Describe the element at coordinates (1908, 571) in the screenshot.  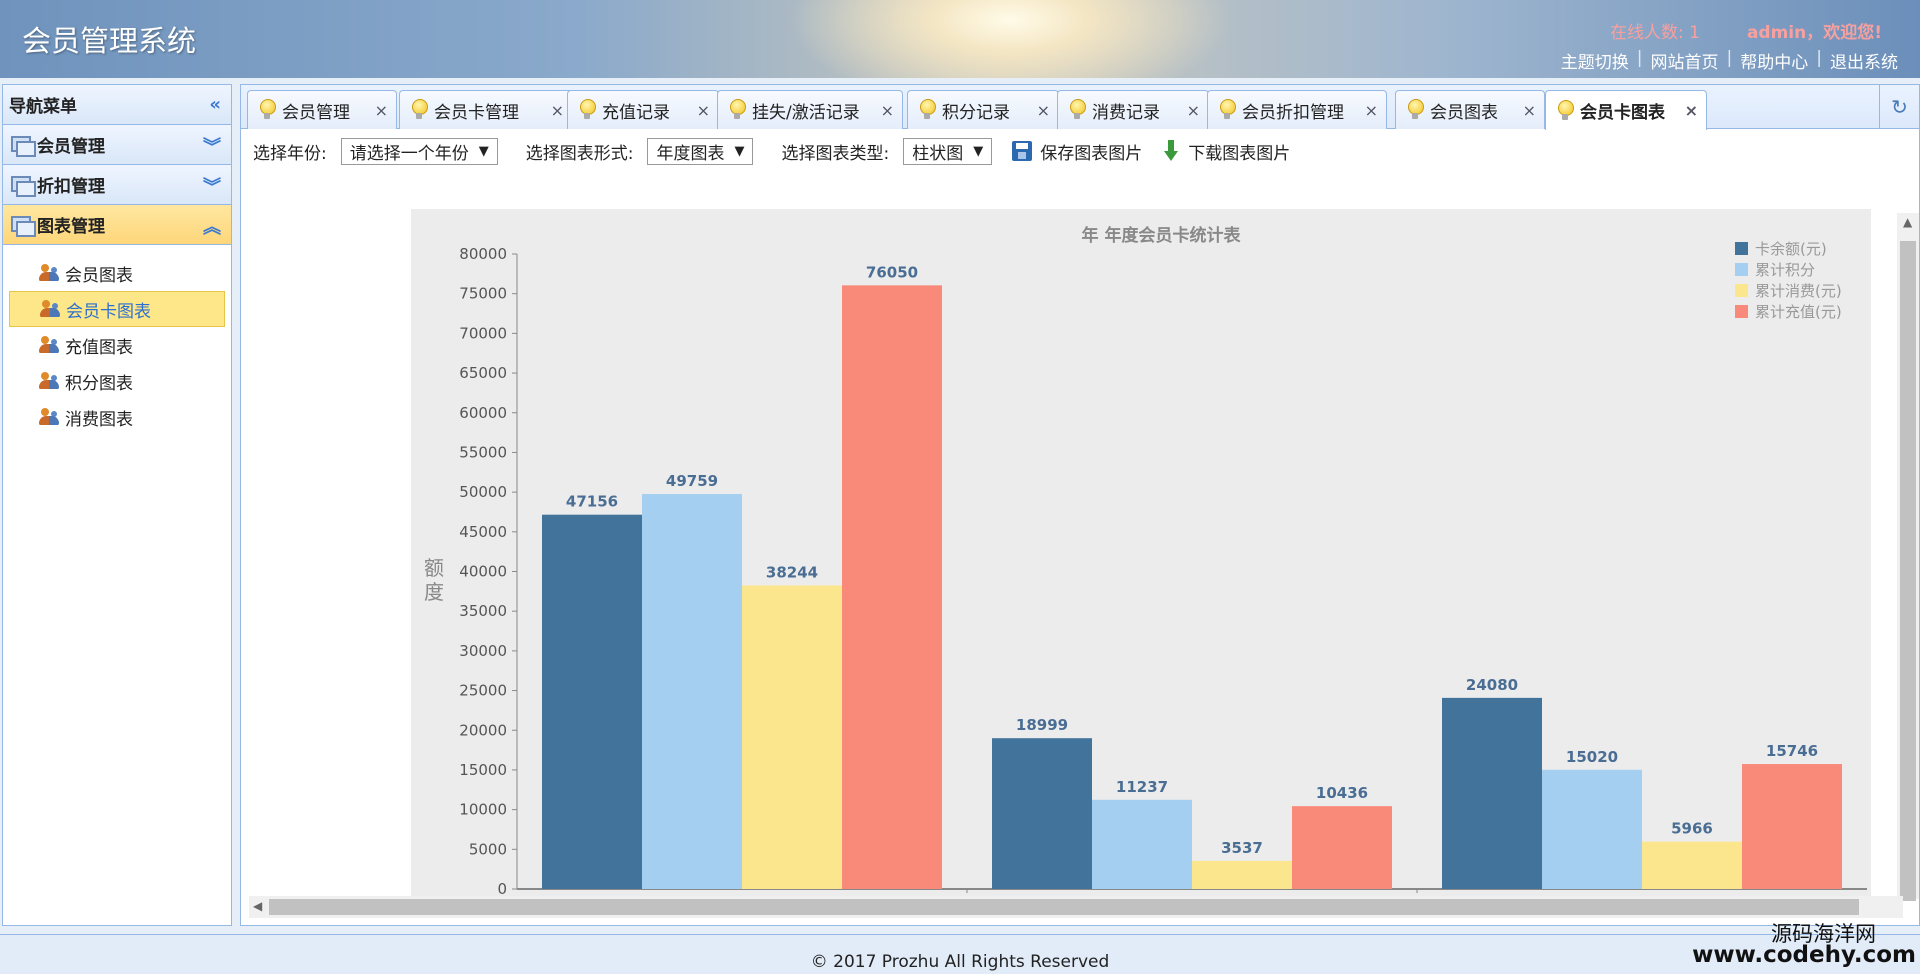
I see `vertical-scroll-thumb` at that location.